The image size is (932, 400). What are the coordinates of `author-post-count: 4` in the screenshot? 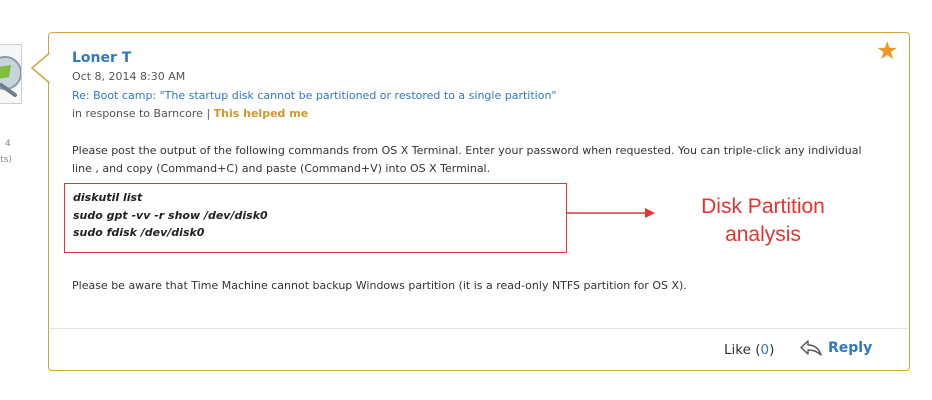 It's located at (8, 144).